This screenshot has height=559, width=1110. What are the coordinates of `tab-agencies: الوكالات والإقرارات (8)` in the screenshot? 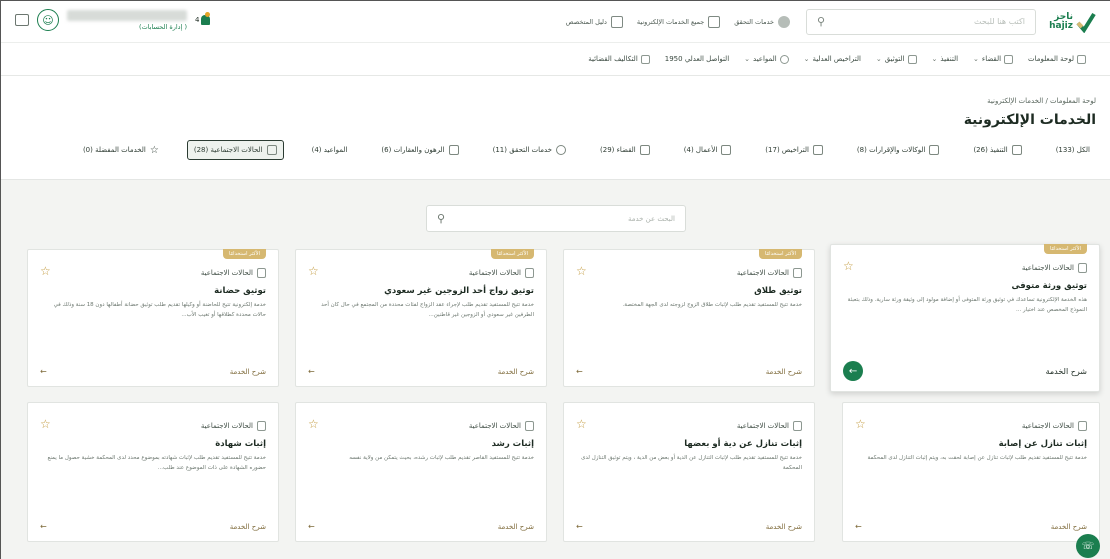 It's located at (898, 150).